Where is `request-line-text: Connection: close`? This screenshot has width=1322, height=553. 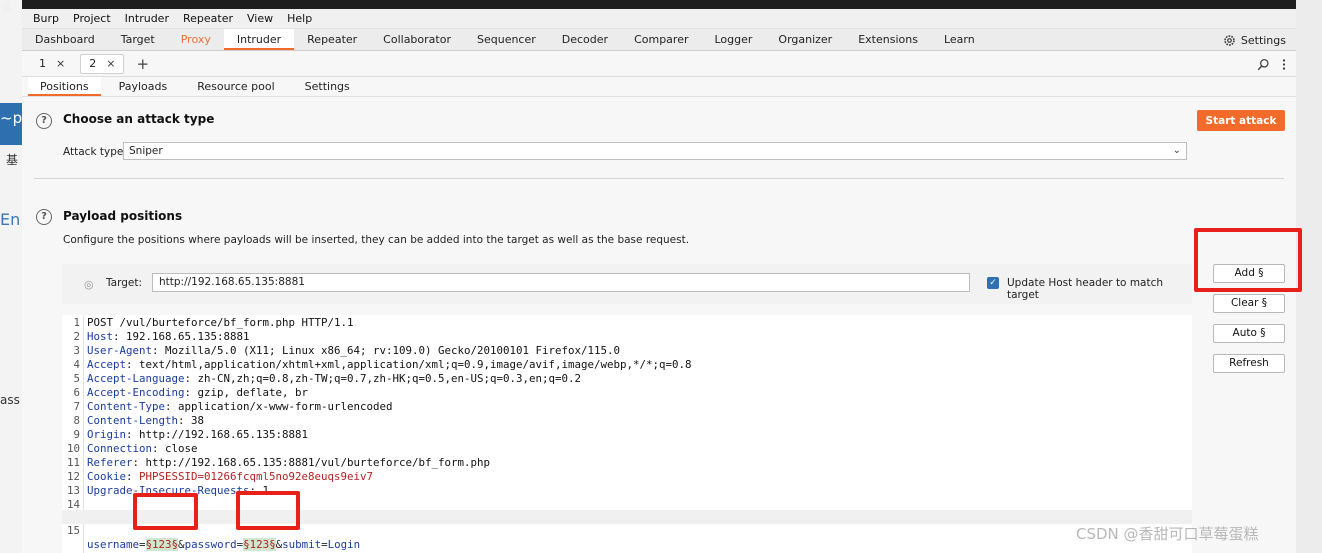
request-line-text: Connection: close is located at coordinates (142, 448).